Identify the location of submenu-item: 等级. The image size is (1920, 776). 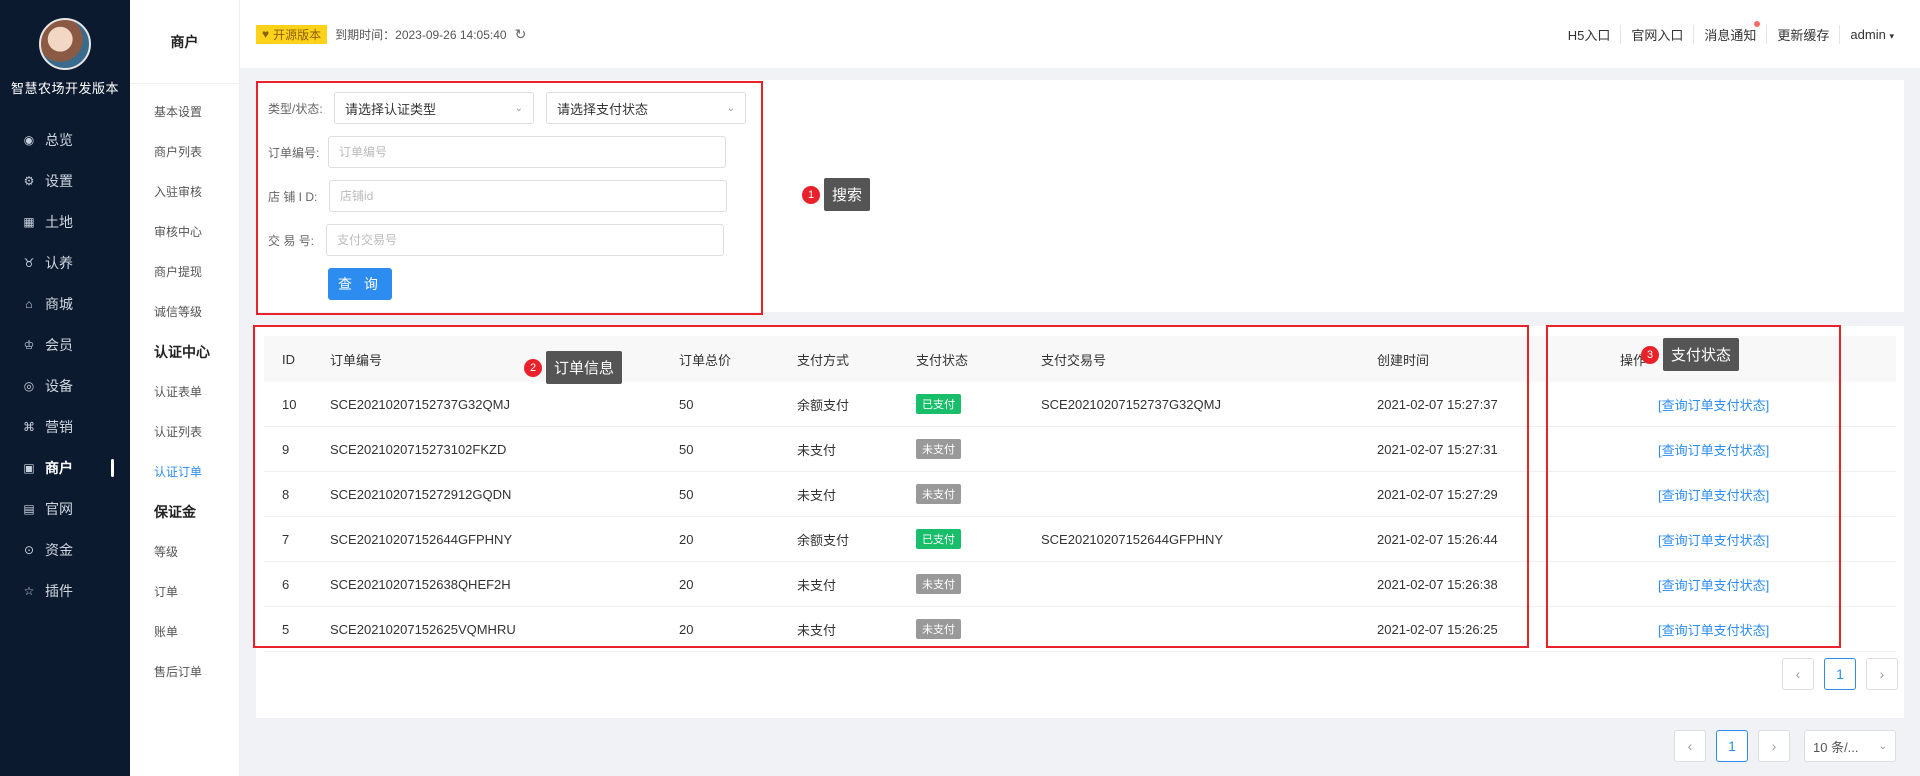
(184, 552).